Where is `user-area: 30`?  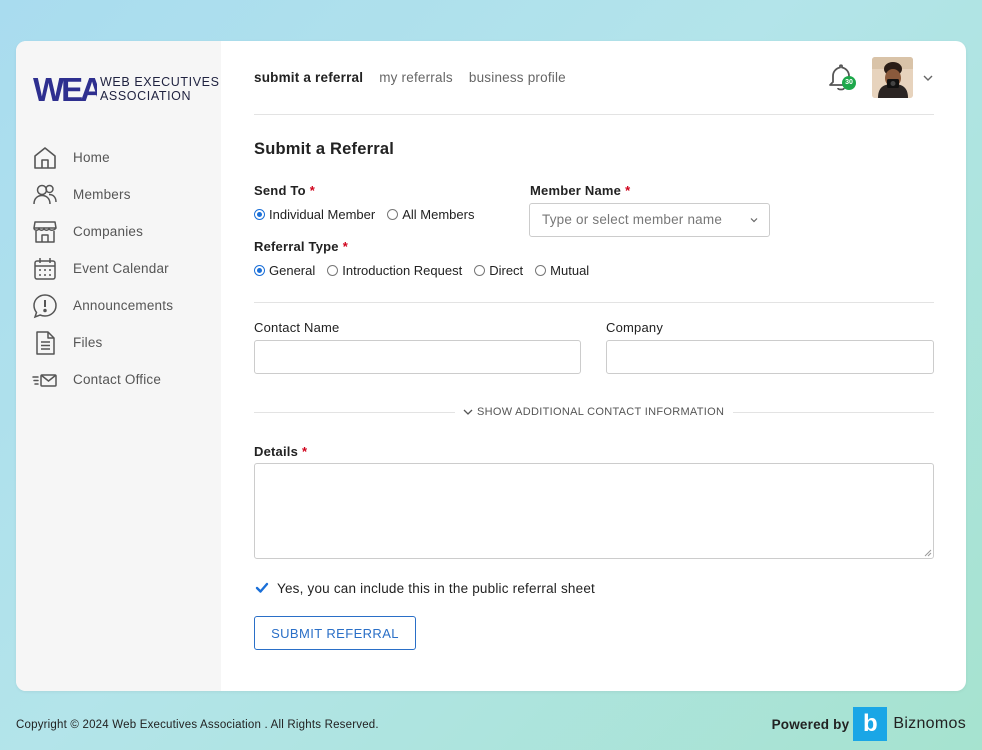 user-area: 30 is located at coordinates (881, 77).